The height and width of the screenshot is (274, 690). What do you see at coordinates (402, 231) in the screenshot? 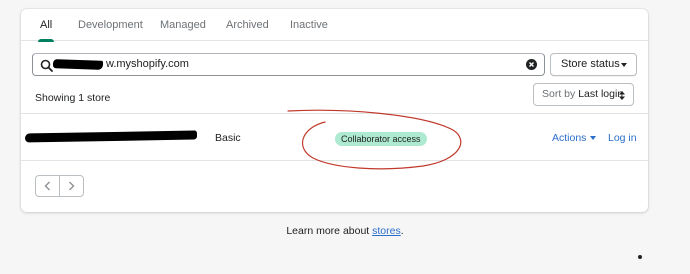
I see `footer-suffix: .` at bounding box center [402, 231].